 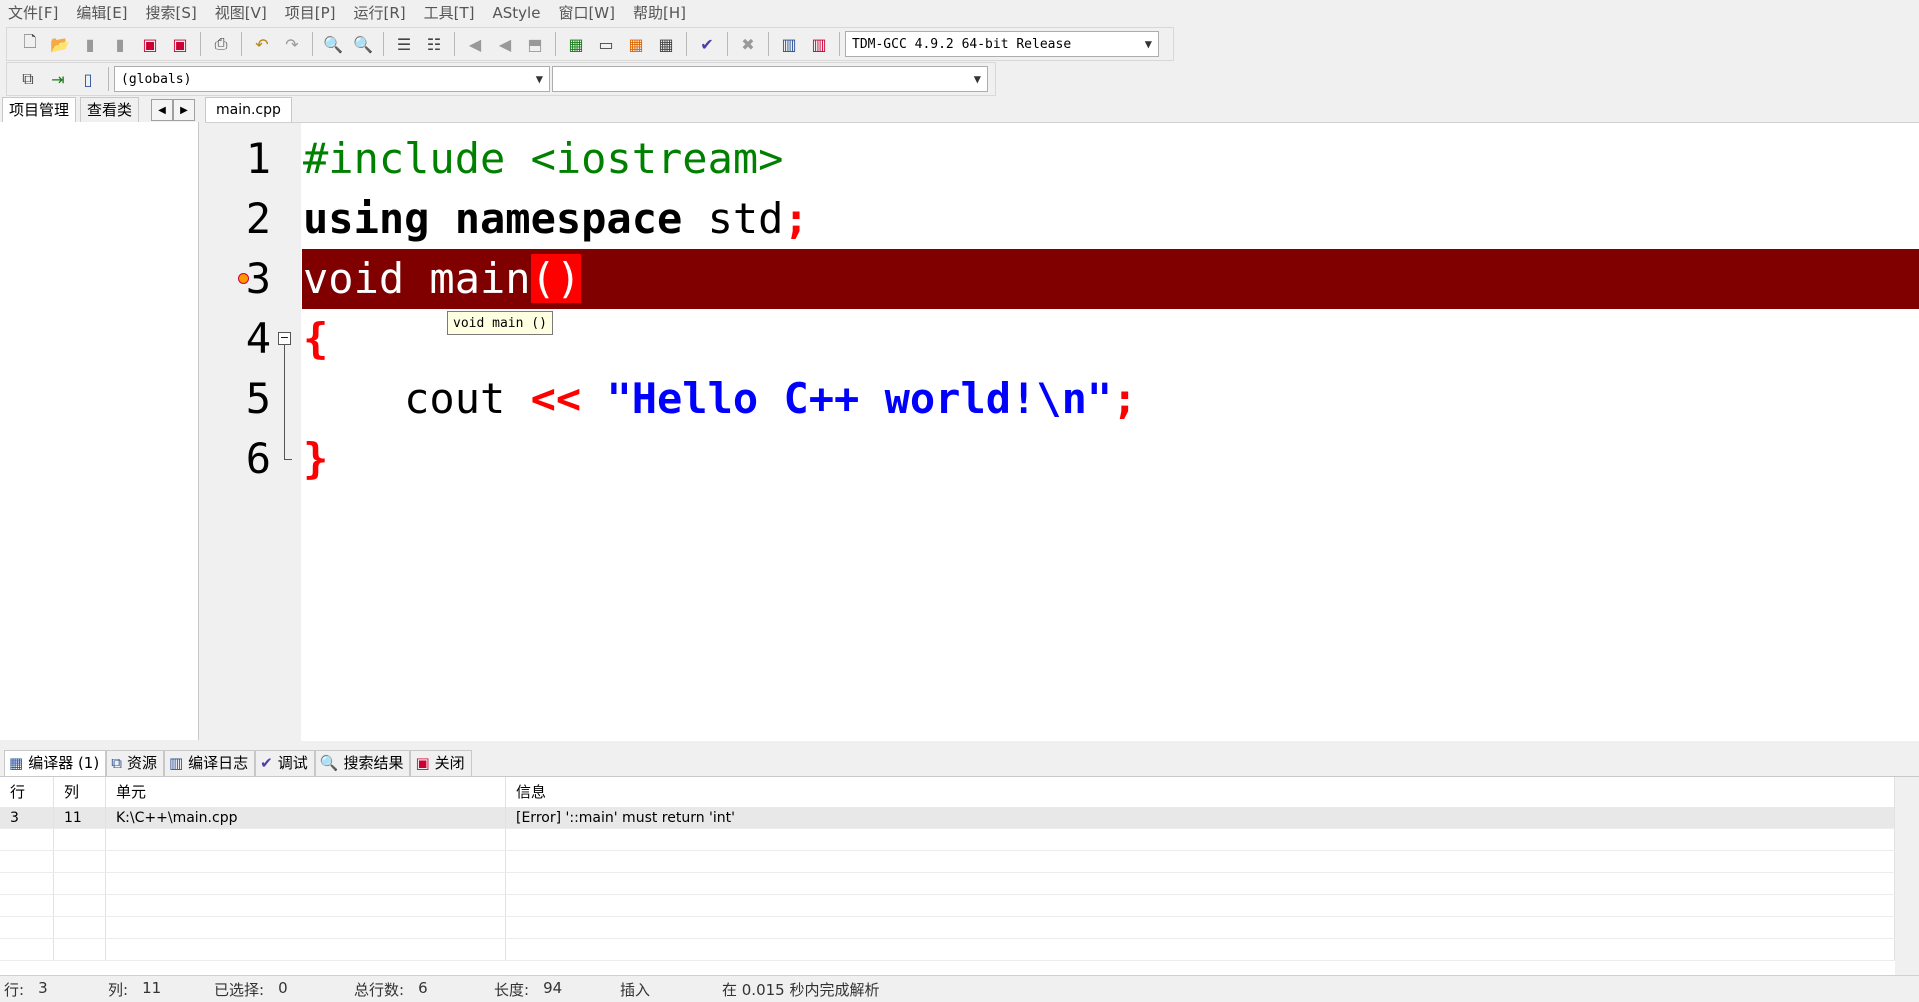 I want to click on member-select: ▼, so click(x=770, y=79).